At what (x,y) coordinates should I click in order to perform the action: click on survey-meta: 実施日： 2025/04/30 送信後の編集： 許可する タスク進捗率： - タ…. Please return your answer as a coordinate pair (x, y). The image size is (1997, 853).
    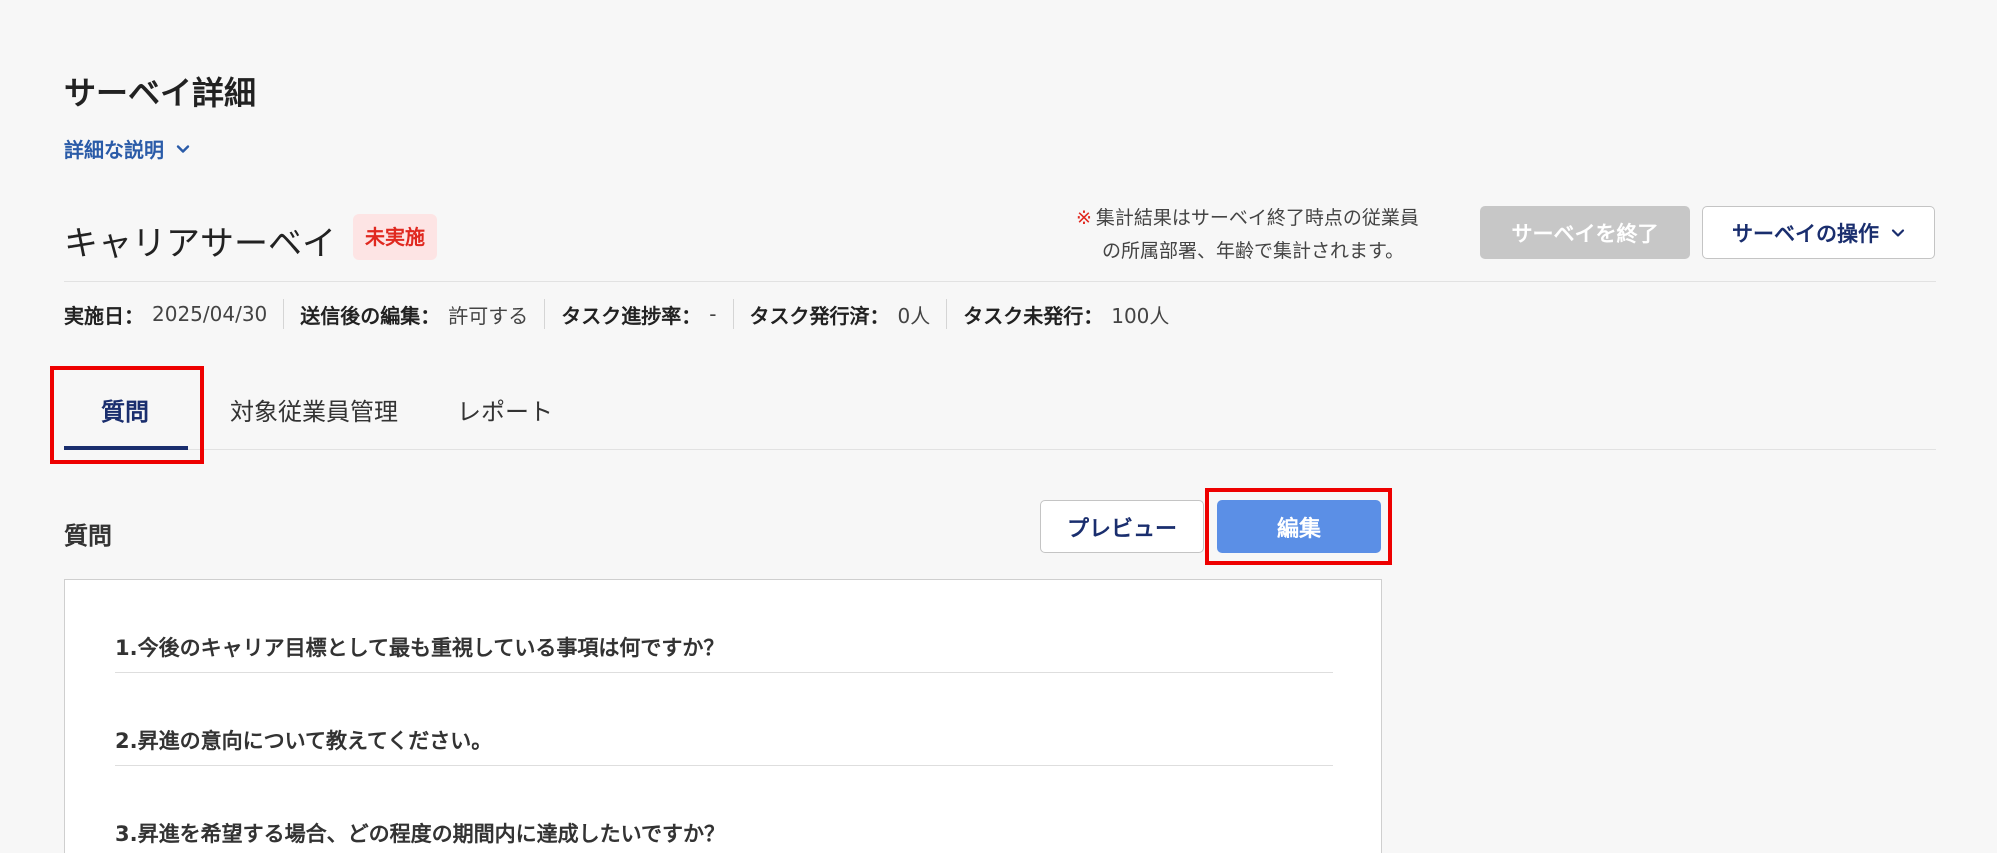
    Looking at the image, I should click on (624, 314).